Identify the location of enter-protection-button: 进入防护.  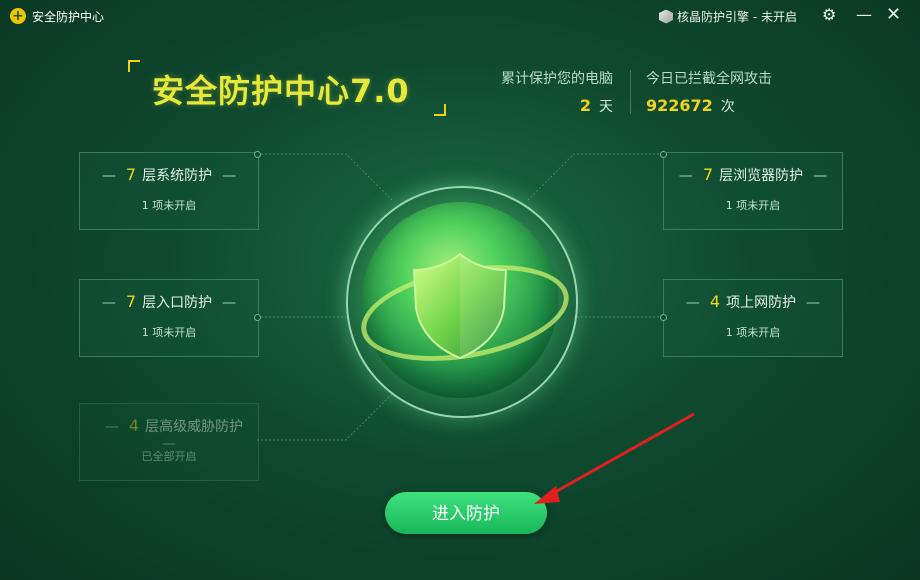
(466, 513).